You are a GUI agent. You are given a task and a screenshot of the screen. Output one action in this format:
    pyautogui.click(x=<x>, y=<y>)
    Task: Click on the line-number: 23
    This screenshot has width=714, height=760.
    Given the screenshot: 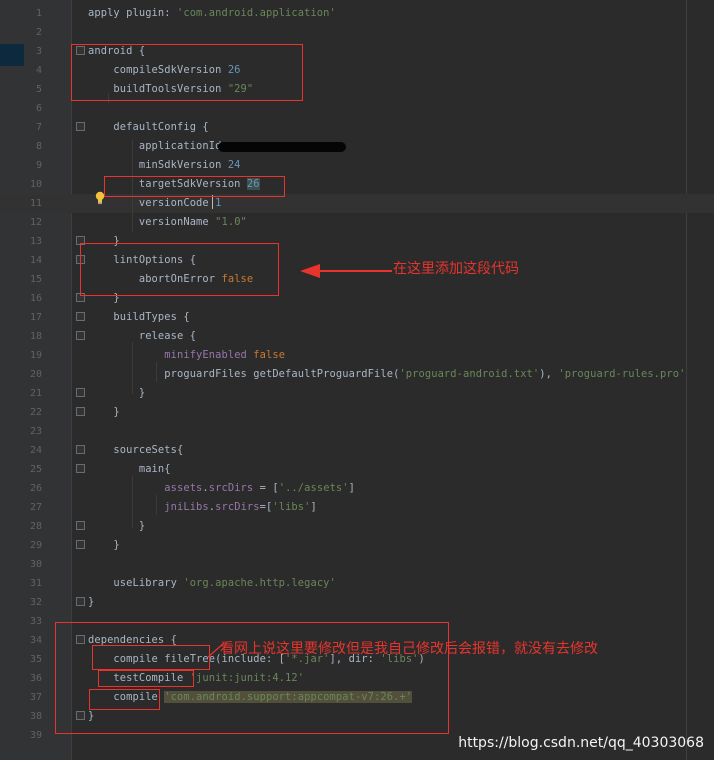 What is the action you would take?
    pyautogui.click(x=35, y=431)
    